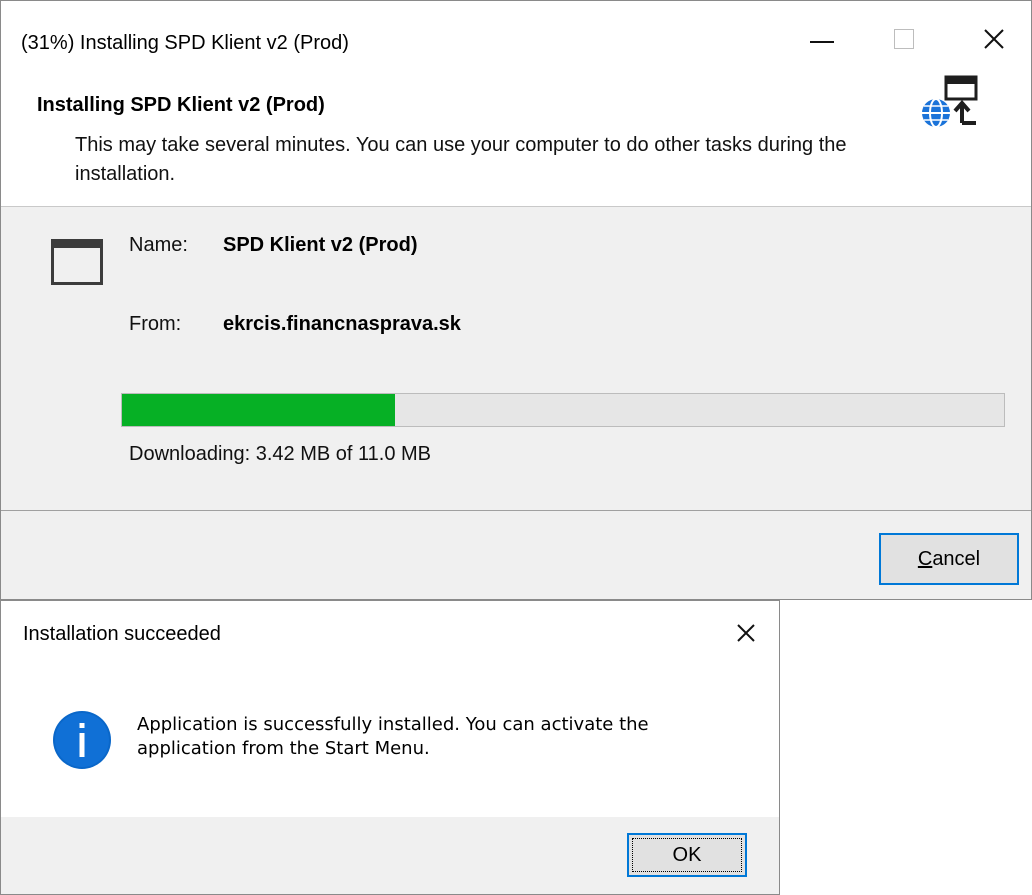 The image size is (1032, 895). I want to click on cancel-button: Cancel, so click(949, 559).